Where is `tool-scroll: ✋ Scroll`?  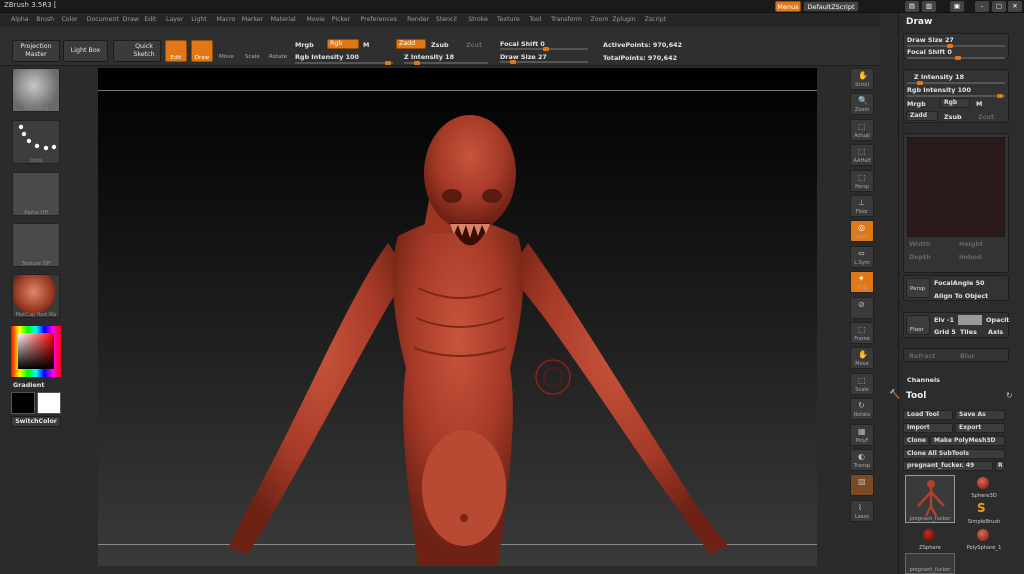 tool-scroll: ✋ Scroll is located at coordinates (862, 79).